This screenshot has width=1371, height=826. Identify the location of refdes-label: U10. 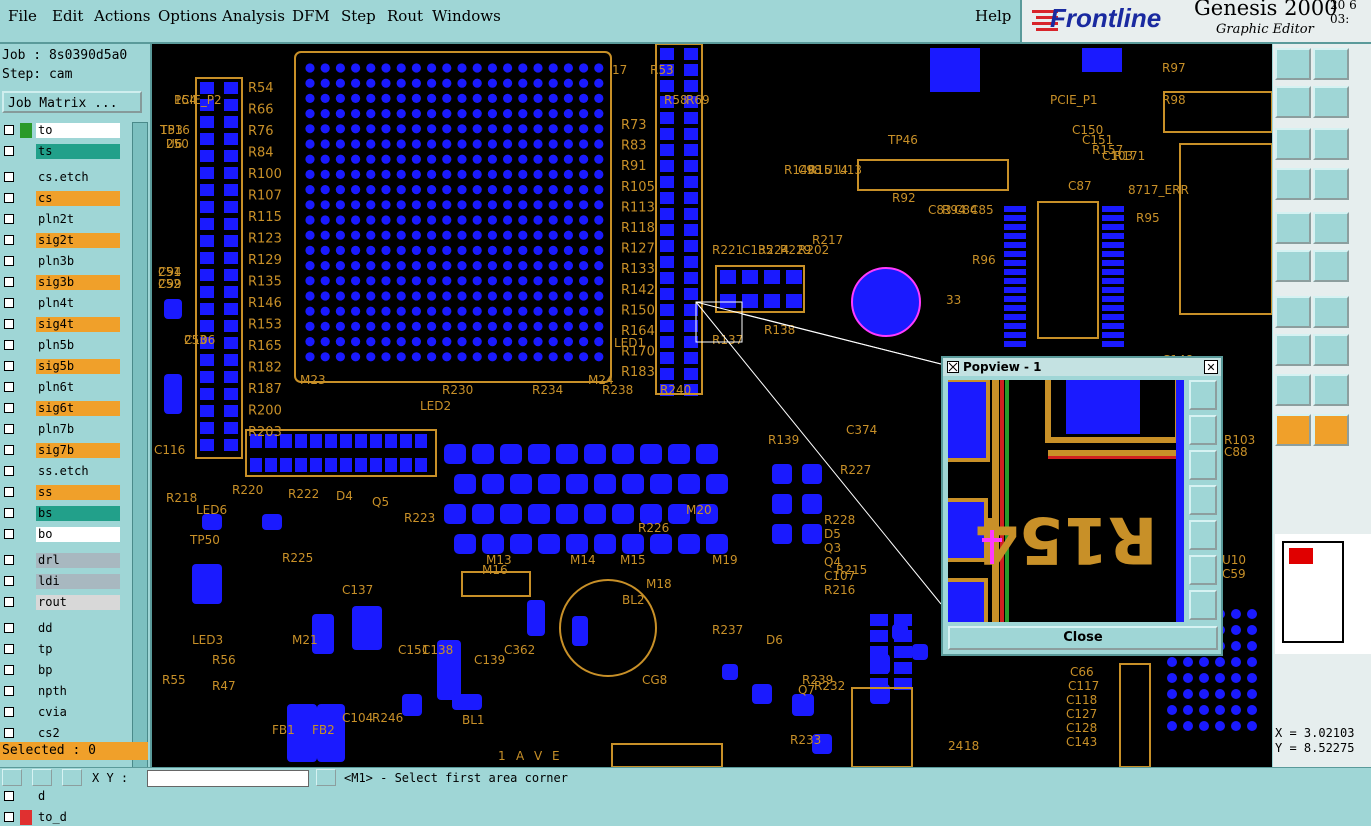
(1234, 560).